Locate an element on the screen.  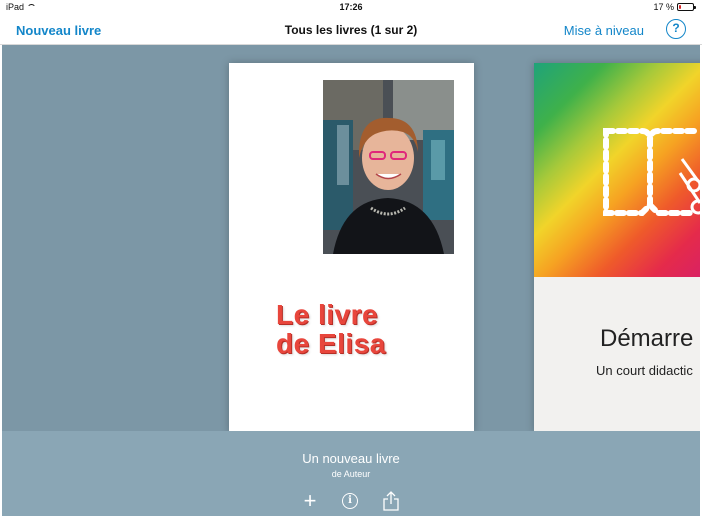
tutorial-title: Démarre is located at coordinates (647, 338).